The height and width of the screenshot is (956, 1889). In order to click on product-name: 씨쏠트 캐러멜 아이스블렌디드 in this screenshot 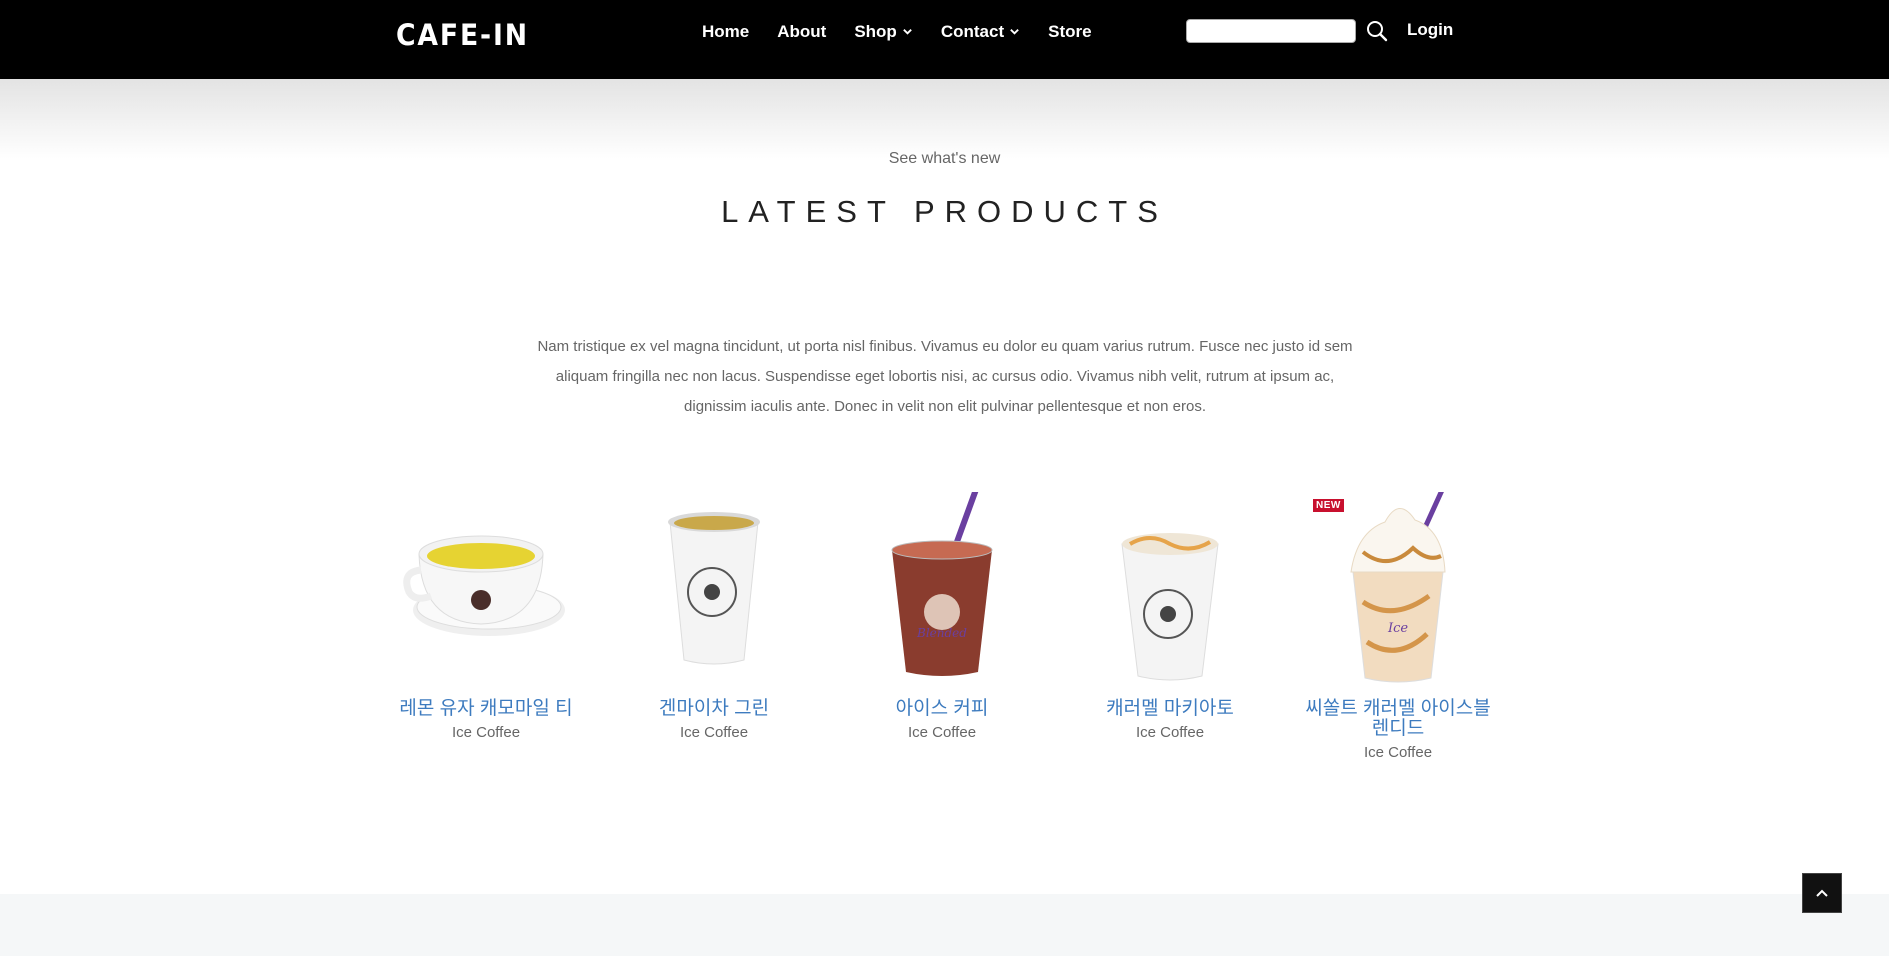, I will do `click(1398, 719)`.